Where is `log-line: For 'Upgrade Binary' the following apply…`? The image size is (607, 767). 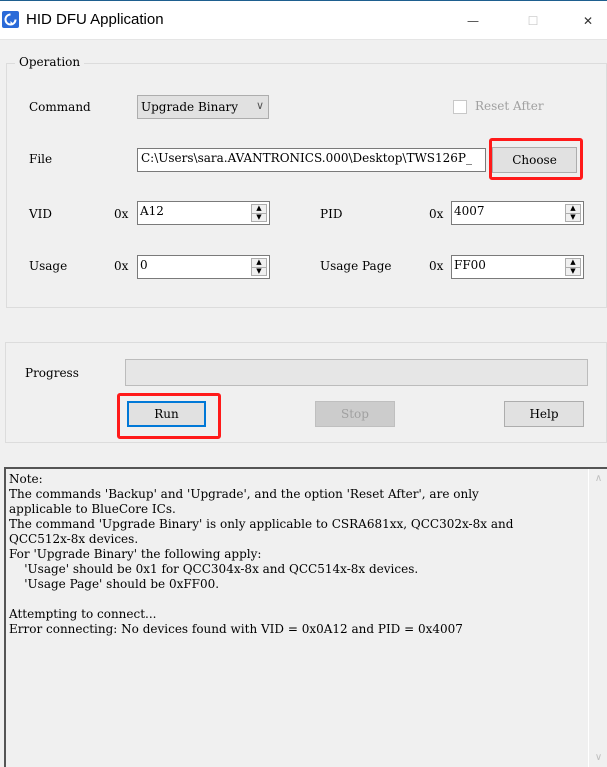
log-line: For 'Upgrade Binary' the following apply… is located at coordinates (135, 554).